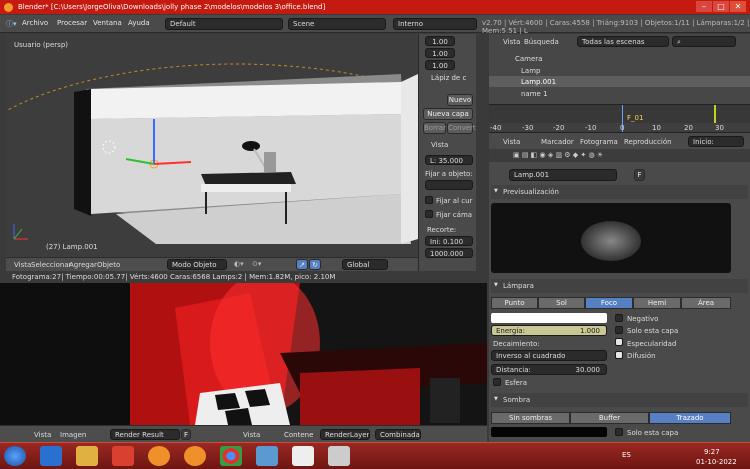 Image resolution: width=750 pixels, height=469 pixels. Describe the element at coordinates (239, 264) in the screenshot. I see `shading-icon: ◐▾` at that location.